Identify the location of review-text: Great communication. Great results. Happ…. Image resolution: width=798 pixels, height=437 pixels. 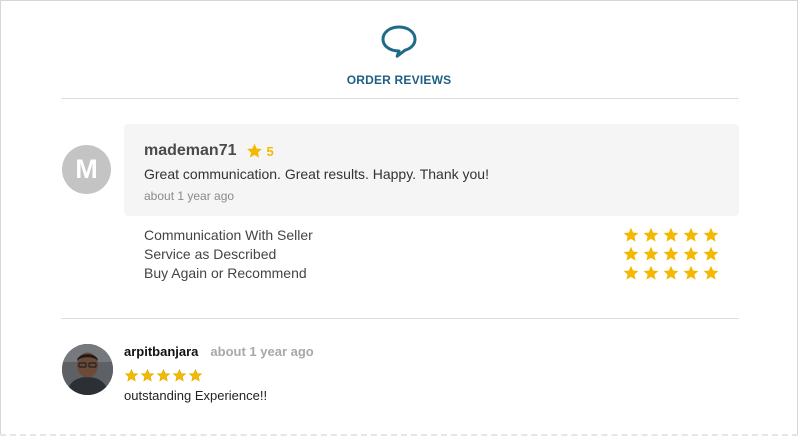
(316, 174).